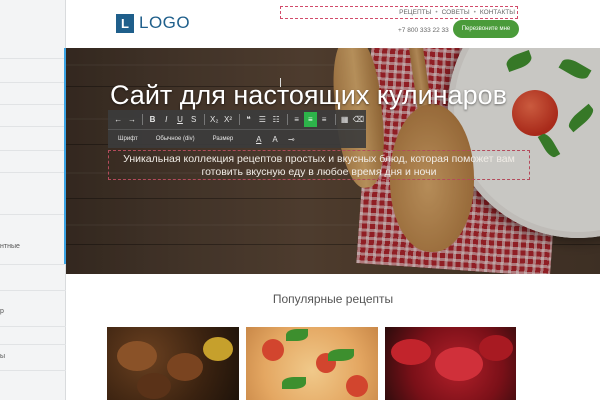  Describe the element at coordinates (33, 200) in the screenshot. I see `editor-sidebar: нтные р ы` at that location.